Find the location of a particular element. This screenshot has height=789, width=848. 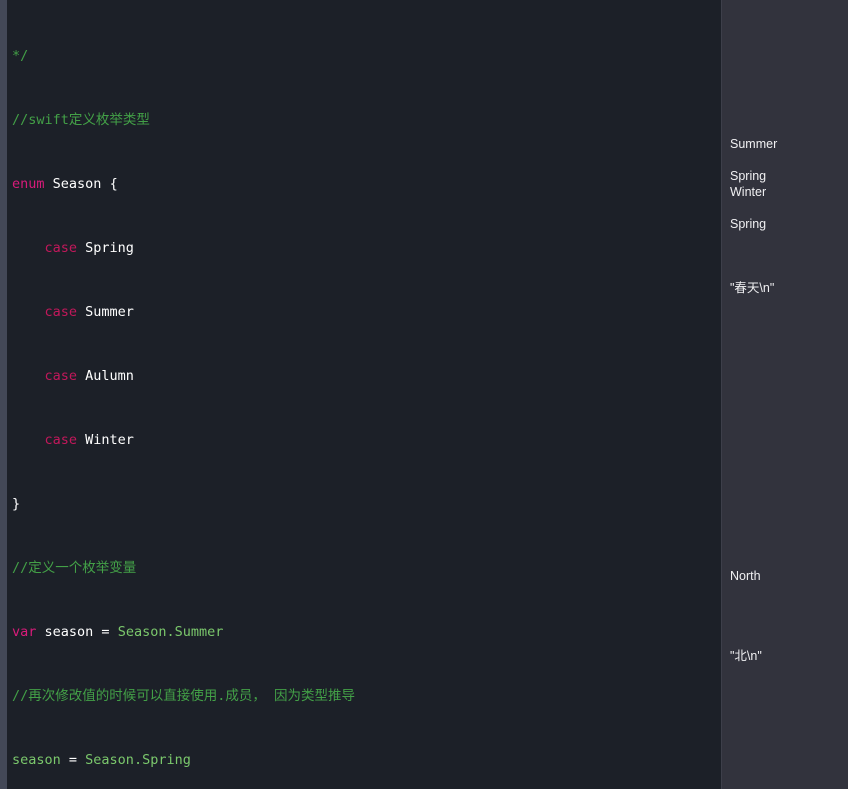

code-line: //swift定义枚举类型 is located at coordinates (183, 120).